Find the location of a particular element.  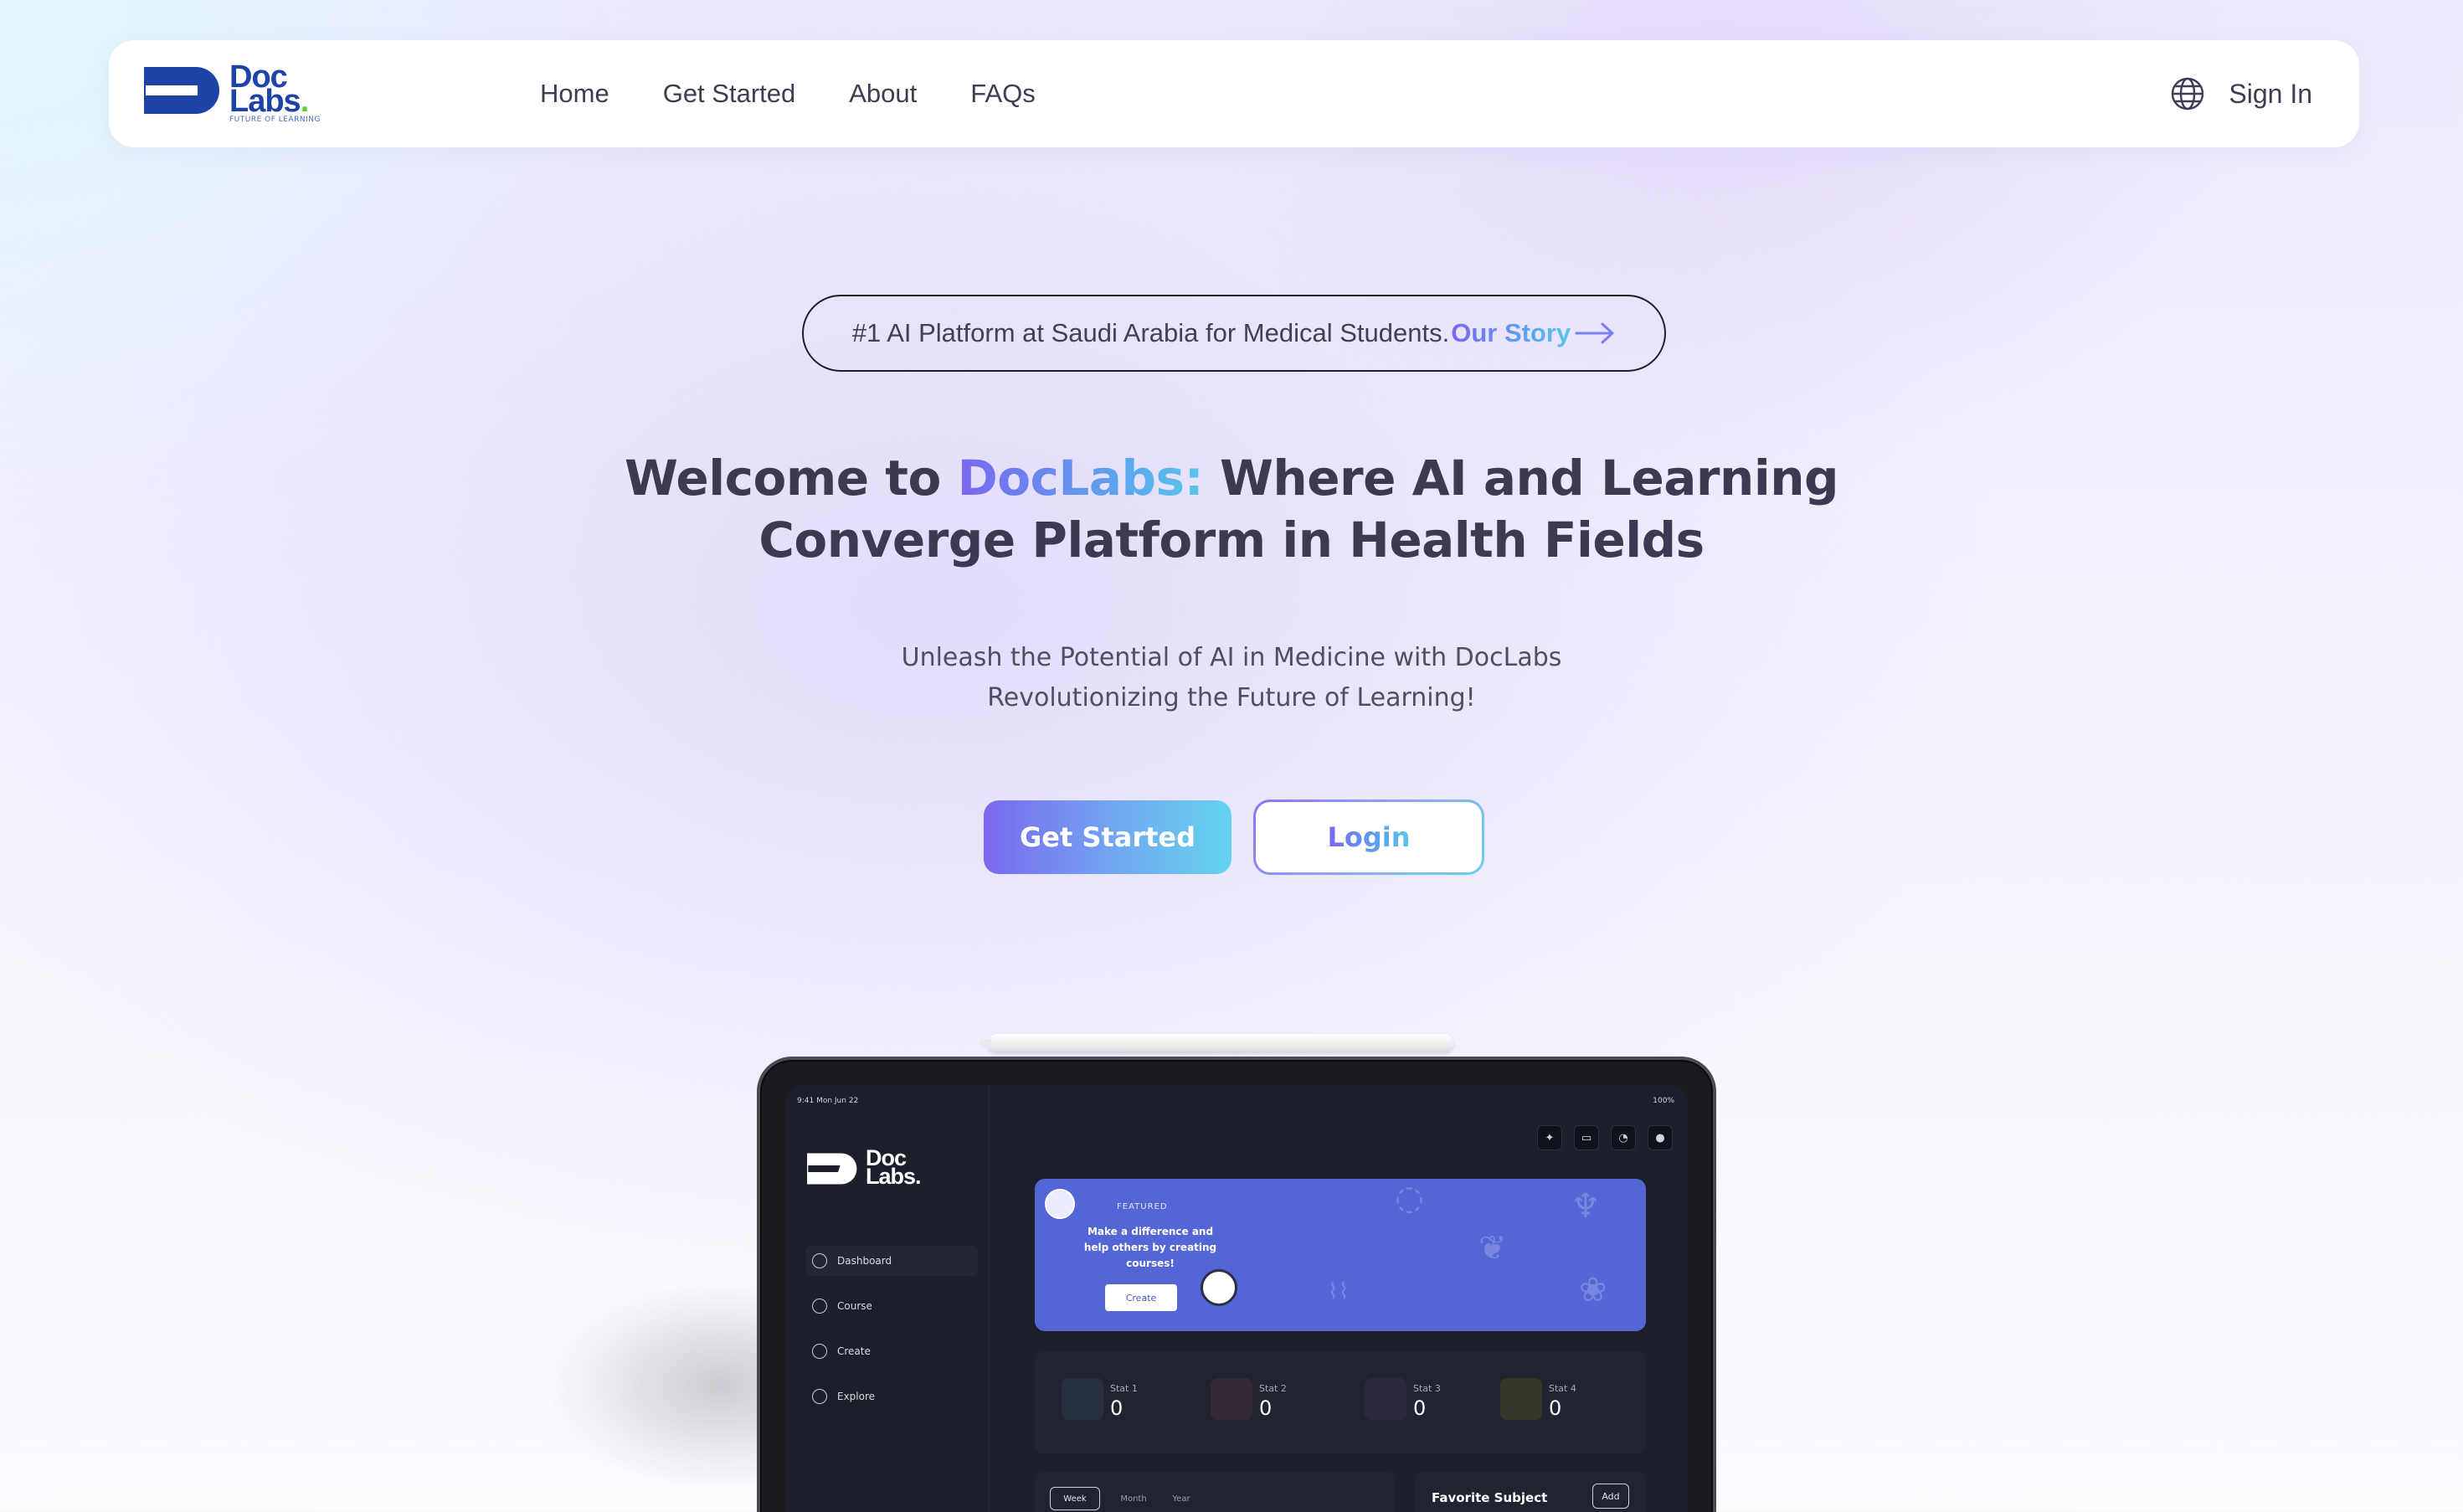

doclabs-logo: Doc Labs. FUTURE OF LEARNING is located at coordinates (232, 93).